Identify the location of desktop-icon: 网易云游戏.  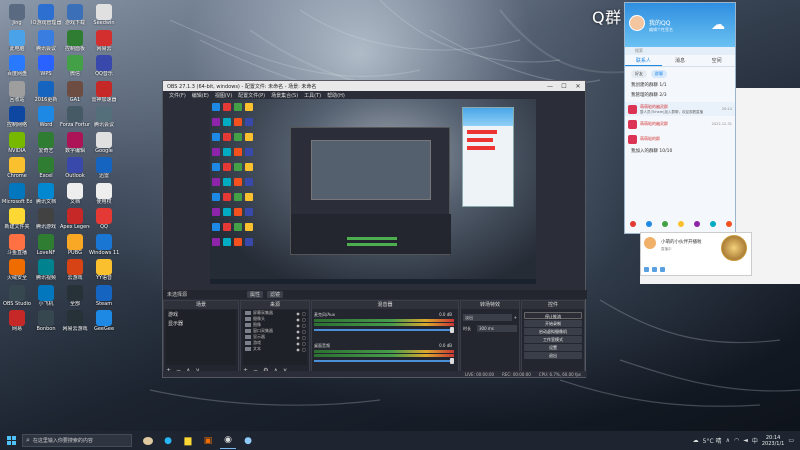
(75, 321).